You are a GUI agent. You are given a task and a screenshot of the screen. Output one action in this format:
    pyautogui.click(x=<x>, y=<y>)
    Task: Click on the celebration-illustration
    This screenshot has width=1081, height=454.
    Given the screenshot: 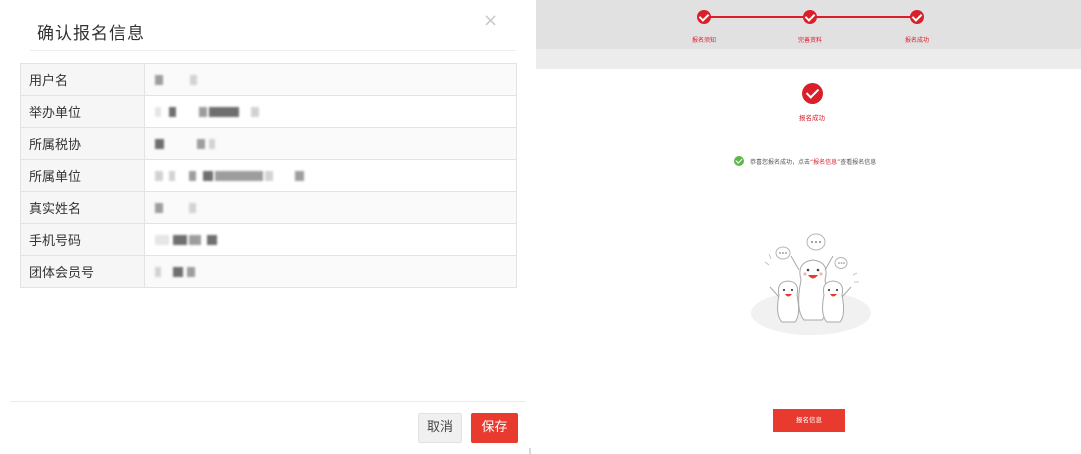 What is the action you would take?
    pyautogui.click(x=811, y=284)
    